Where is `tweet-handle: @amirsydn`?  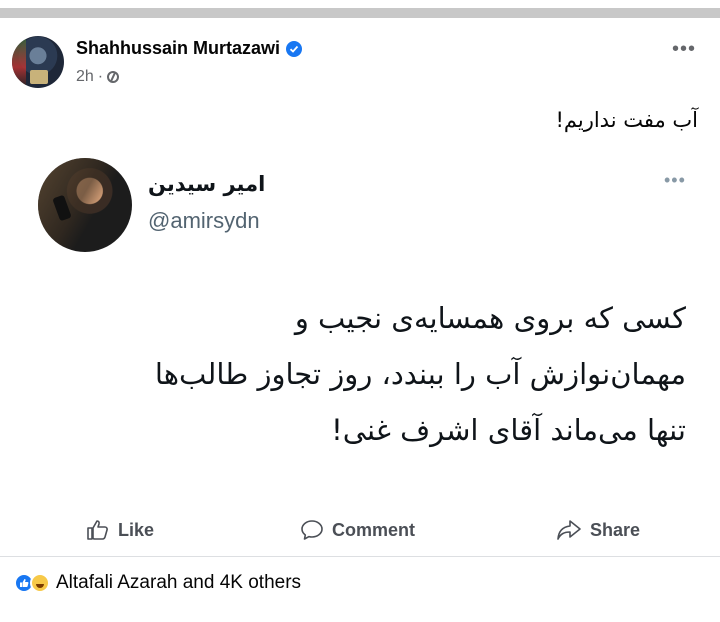
tweet-handle: @amirsydn is located at coordinates (204, 220).